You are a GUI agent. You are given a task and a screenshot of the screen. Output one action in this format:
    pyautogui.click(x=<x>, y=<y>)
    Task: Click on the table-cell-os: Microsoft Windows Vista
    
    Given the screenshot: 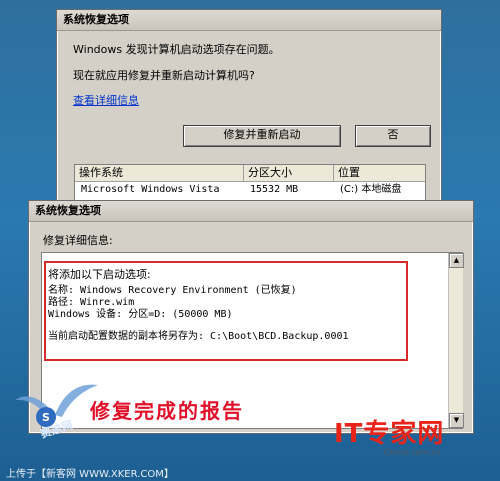 What is the action you would take?
    pyautogui.click(x=148, y=190)
    